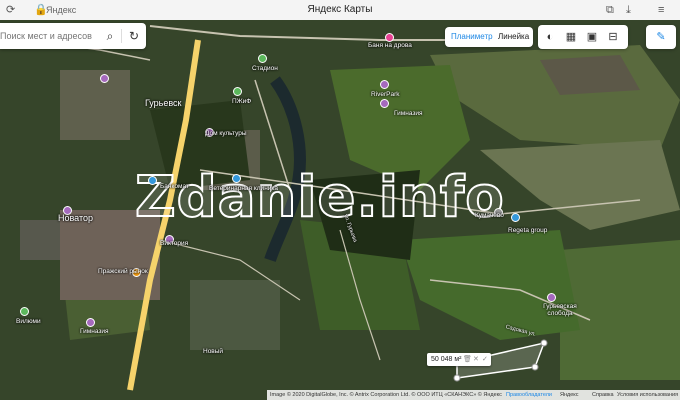 The image size is (680, 400). I want to click on label-banya: Баня на дрова, so click(390, 45).